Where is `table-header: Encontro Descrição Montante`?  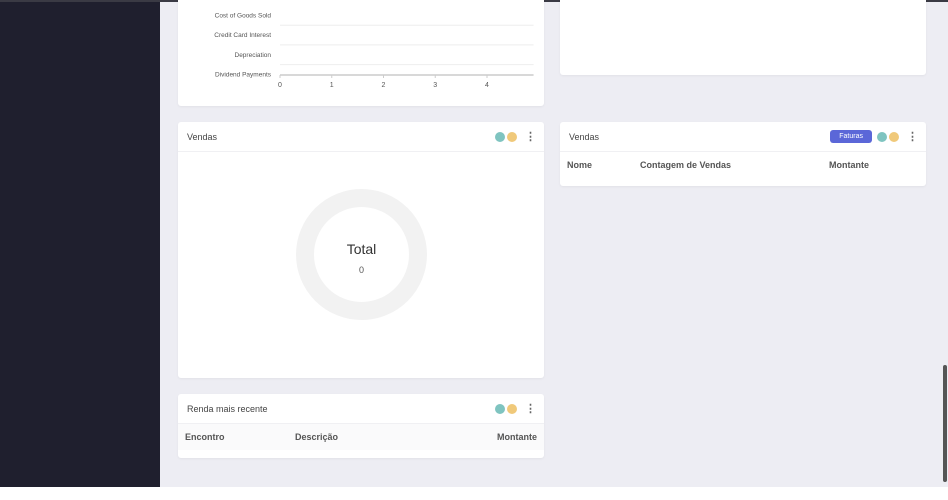
table-header: Encontro Descrição Montante is located at coordinates (361, 437).